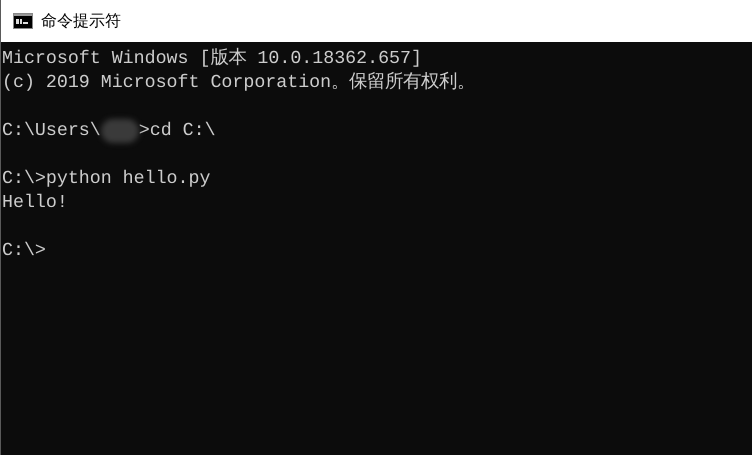  What do you see at coordinates (106, 179) in the screenshot?
I see `console-text: C:\>python hello.py` at bounding box center [106, 179].